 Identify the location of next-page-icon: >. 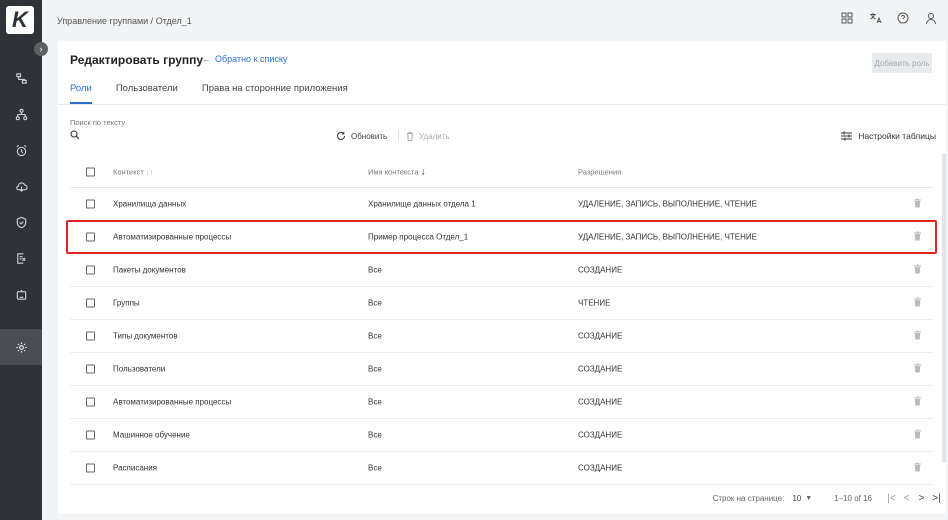
(921, 498).